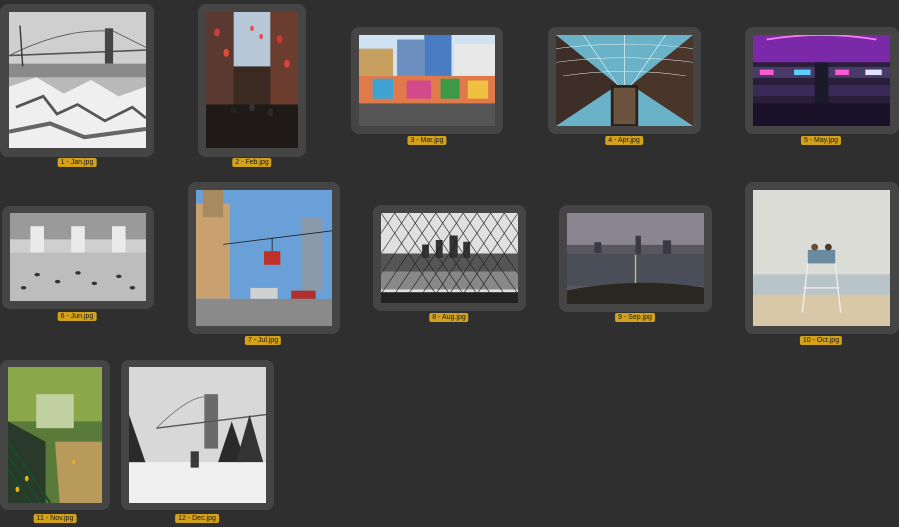 Image resolution: width=899 pixels, height=527 pixels. I want to click on waterfront-skyline-photo-icon, so click(635, 258).